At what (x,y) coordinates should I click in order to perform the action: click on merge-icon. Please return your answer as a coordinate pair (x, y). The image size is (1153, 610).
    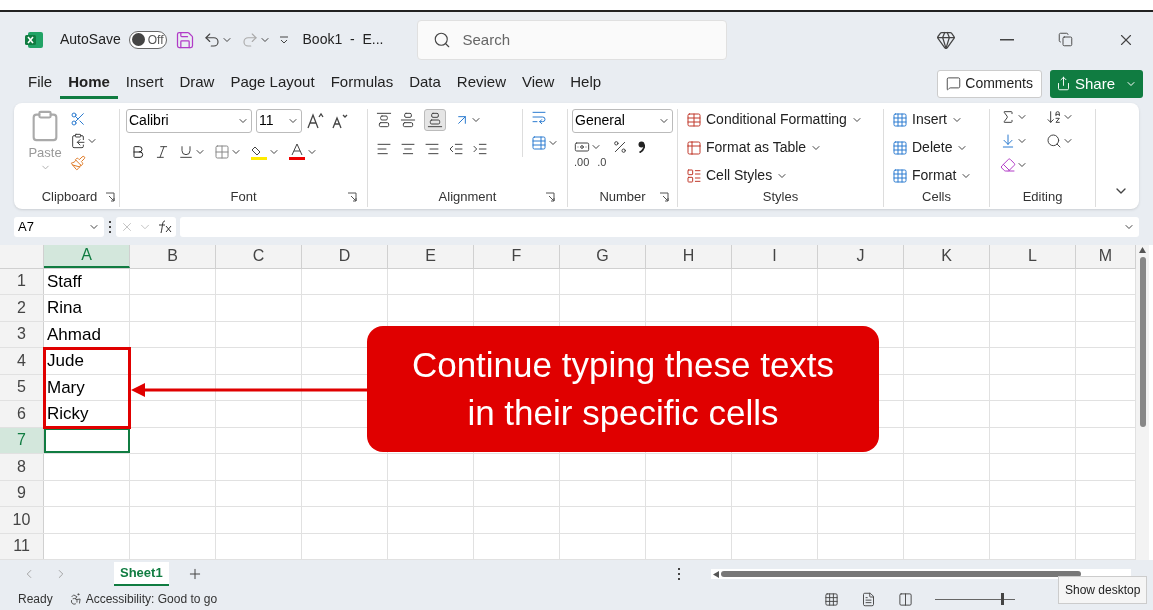
    Looking at the image, I should click on (539, 142).